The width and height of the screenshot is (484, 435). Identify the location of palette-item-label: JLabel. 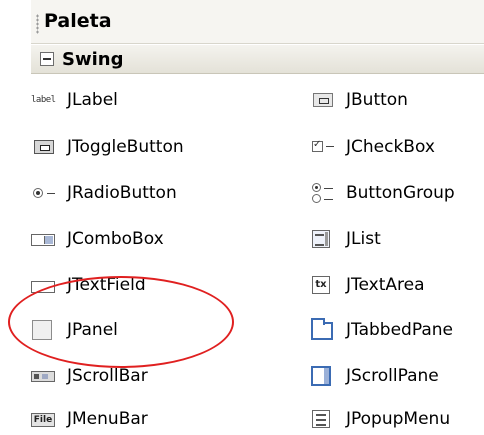
(92, 100).